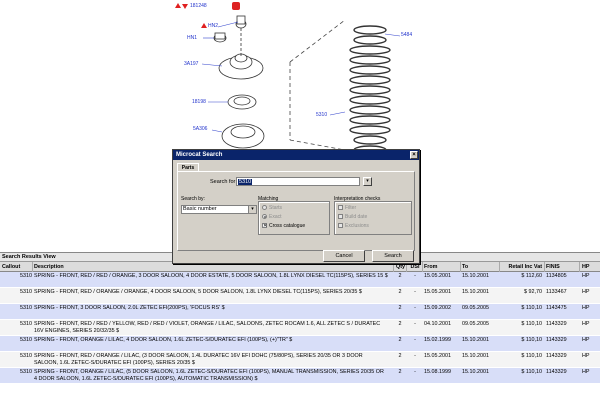  What do you see at coordinates (213, 26) in the screenshot?
I see `callout-hn2: HN2` at bounding box center [213, 26].